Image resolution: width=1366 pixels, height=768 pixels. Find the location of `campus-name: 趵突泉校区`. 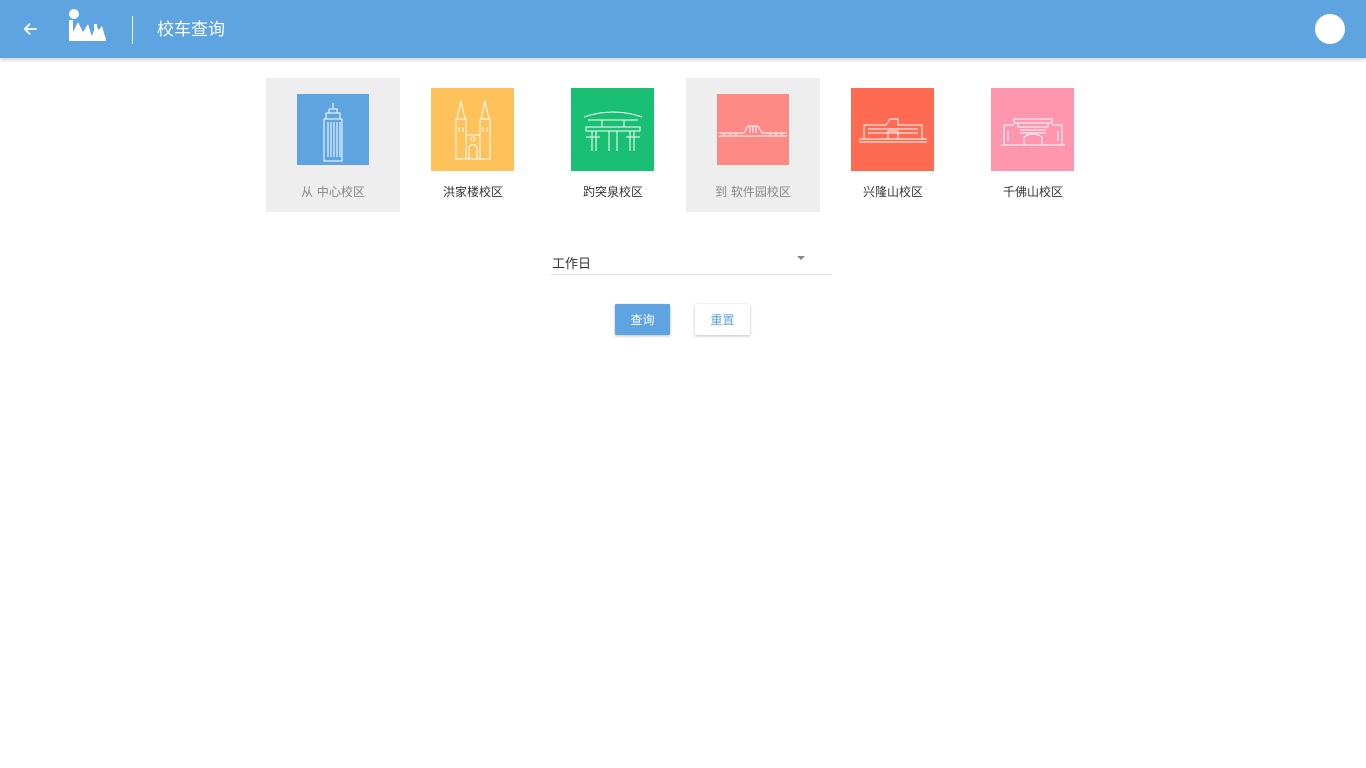

campus-name: 趵突泉校区 is located at coordinates (612, 192).